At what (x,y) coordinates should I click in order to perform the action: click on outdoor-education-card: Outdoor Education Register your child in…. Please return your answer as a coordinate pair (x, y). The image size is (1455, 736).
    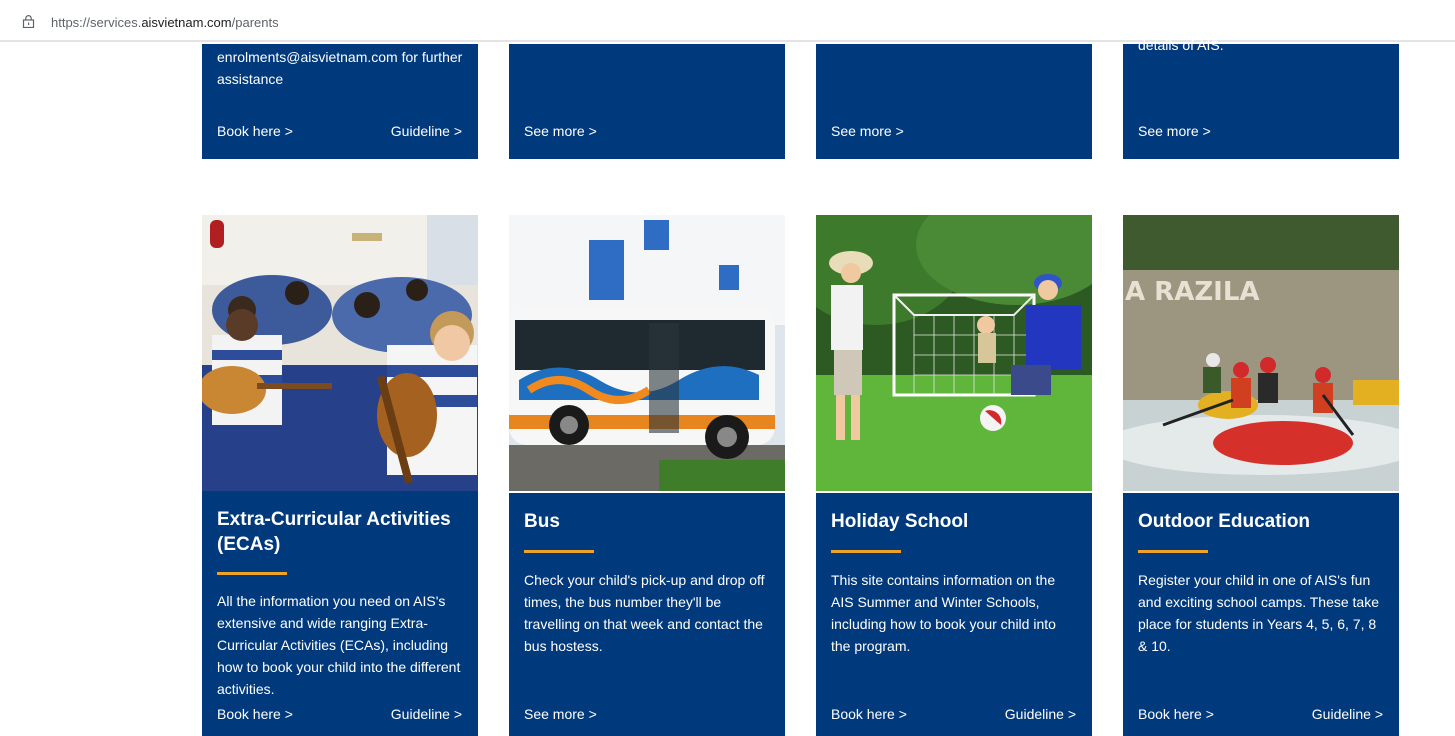
    Looking at the image, I should click on (1261, 614).